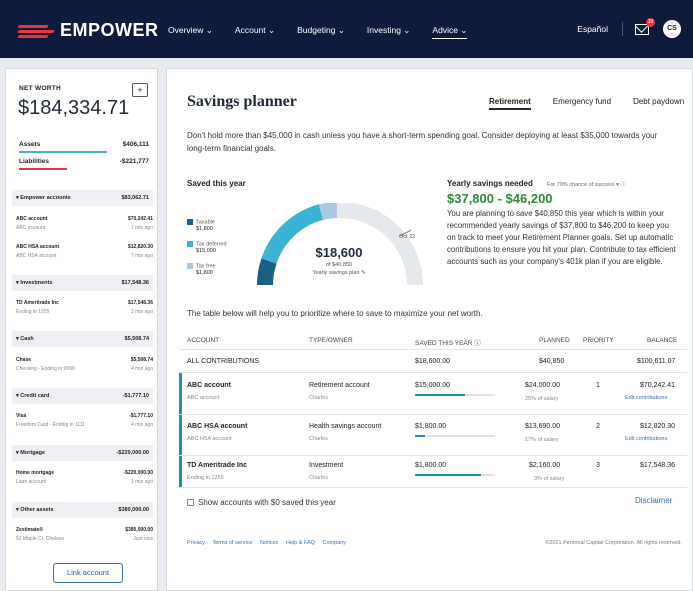  I want to click on col-planned: PLANNED, so click(554, 340).